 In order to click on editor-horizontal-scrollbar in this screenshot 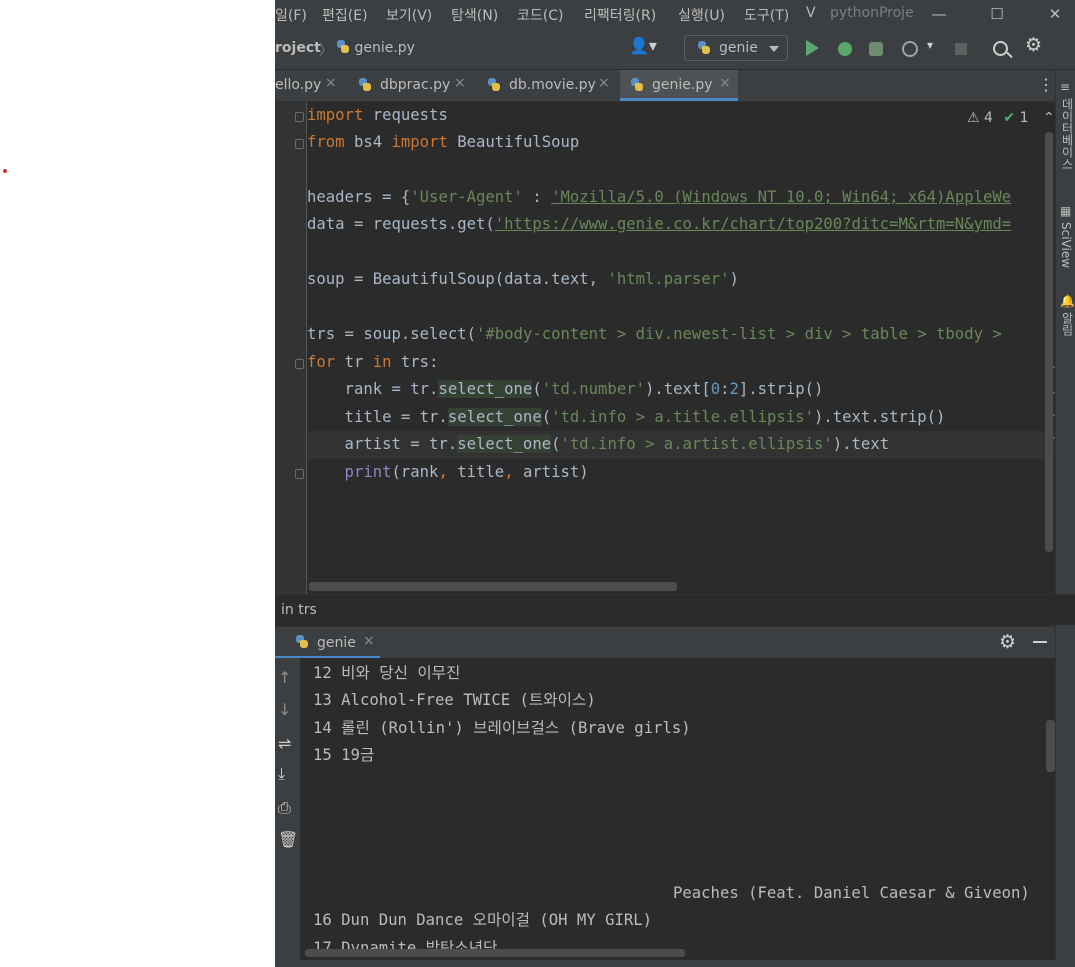, I will do `click(493, 586)`.